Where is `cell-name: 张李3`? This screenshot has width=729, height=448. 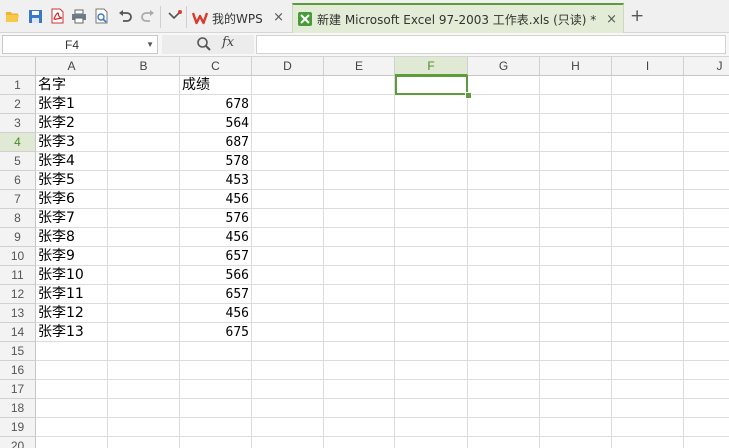 cell-name: 张李3 is located at coordinates (73, 142).